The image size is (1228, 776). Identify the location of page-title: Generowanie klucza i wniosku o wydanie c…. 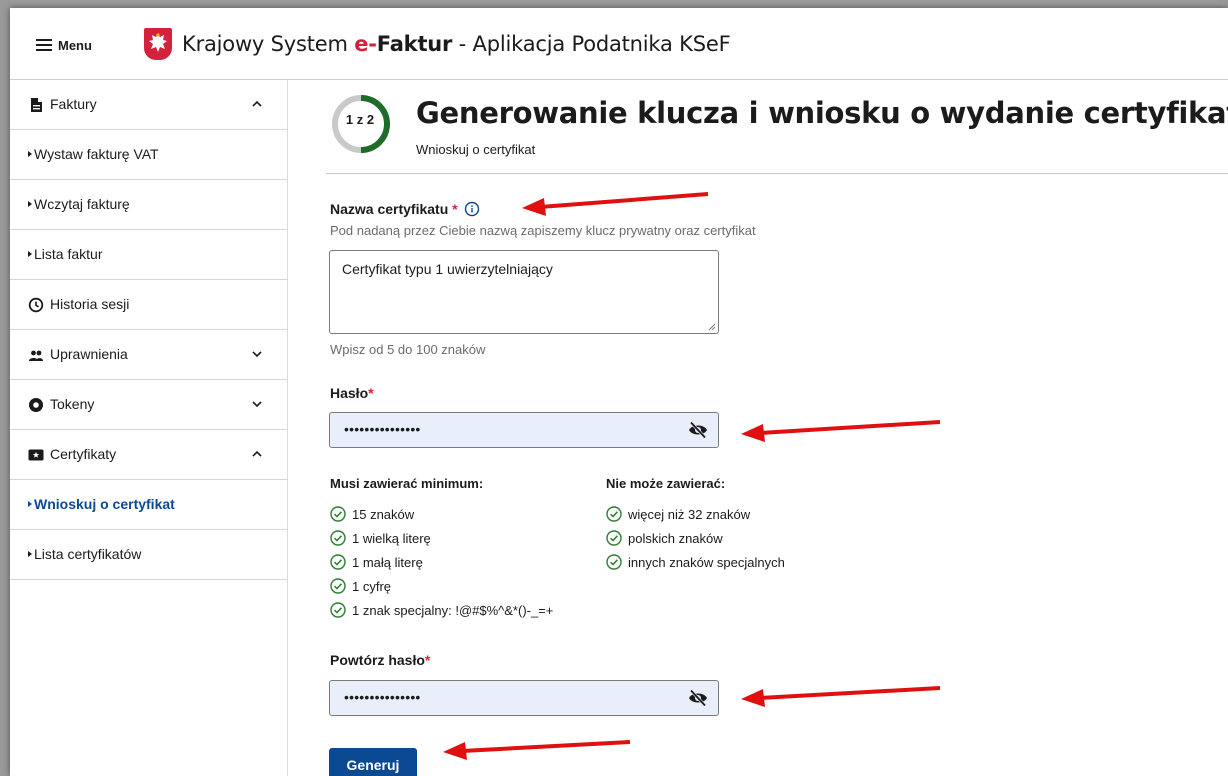
(822, 113).